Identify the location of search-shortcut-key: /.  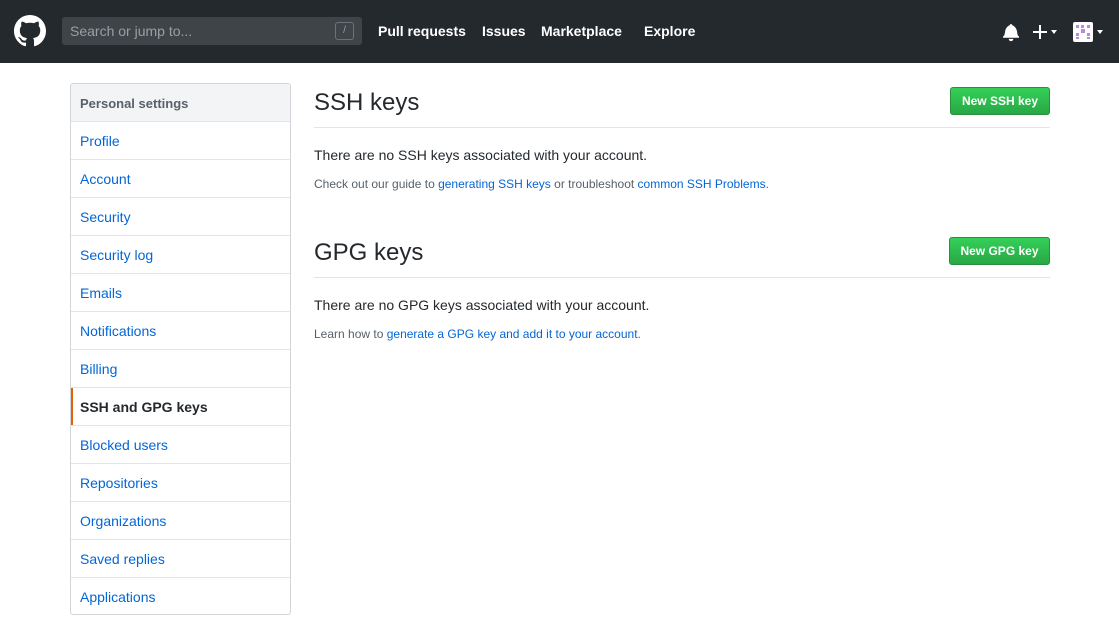
(344, 31).